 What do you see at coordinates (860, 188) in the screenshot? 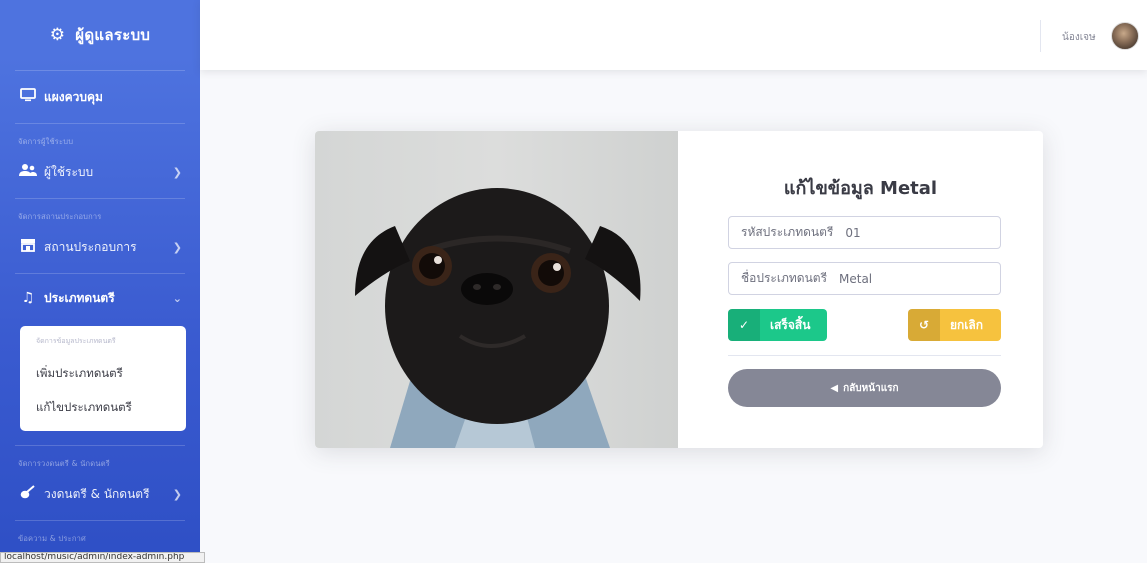
I see `form-title: แก้ไขข้อมูล Metal` at bounding box center [860, 188].